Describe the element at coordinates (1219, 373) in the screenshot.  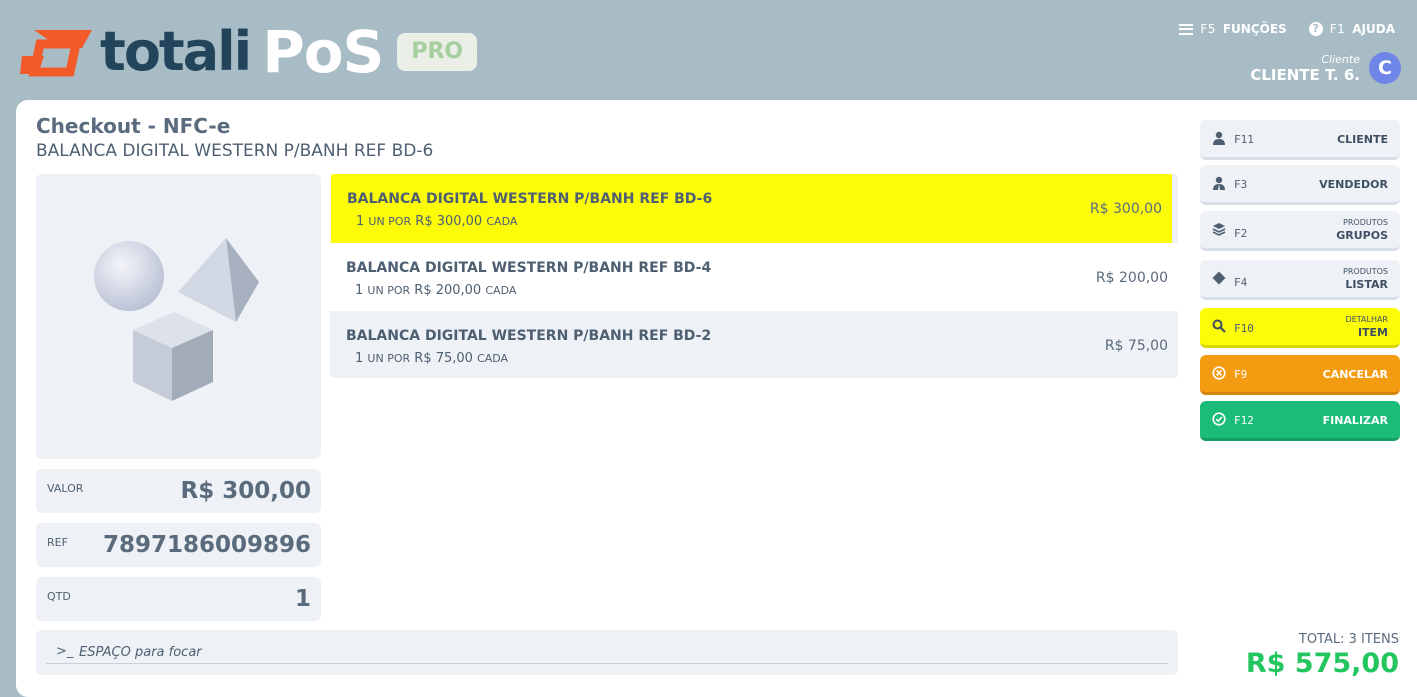
I see `cancel-icon` at that location.